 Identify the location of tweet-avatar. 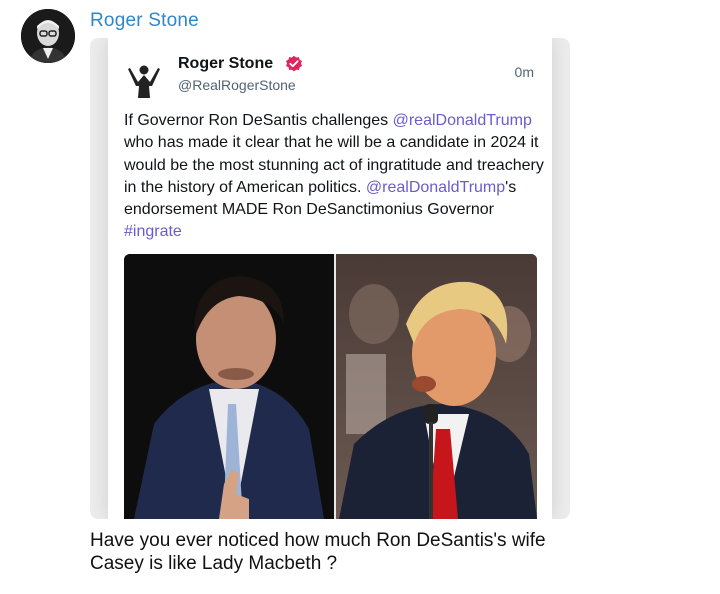
(144, 80).